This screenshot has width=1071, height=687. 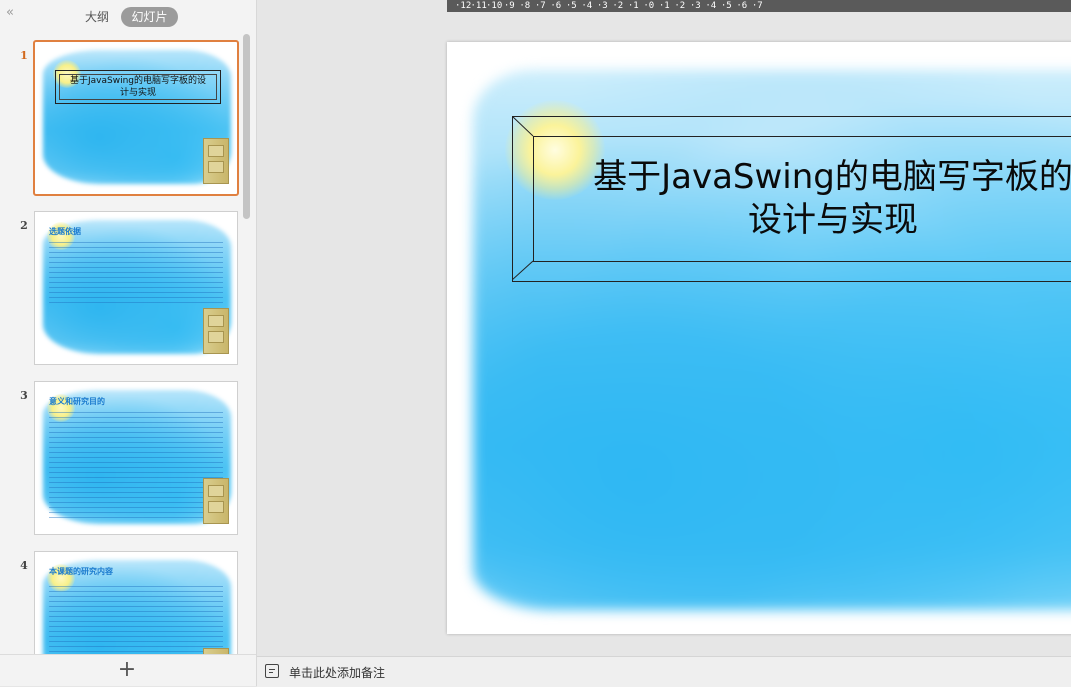 I want to click on slide-number: 4, so click(x=24, y=565).